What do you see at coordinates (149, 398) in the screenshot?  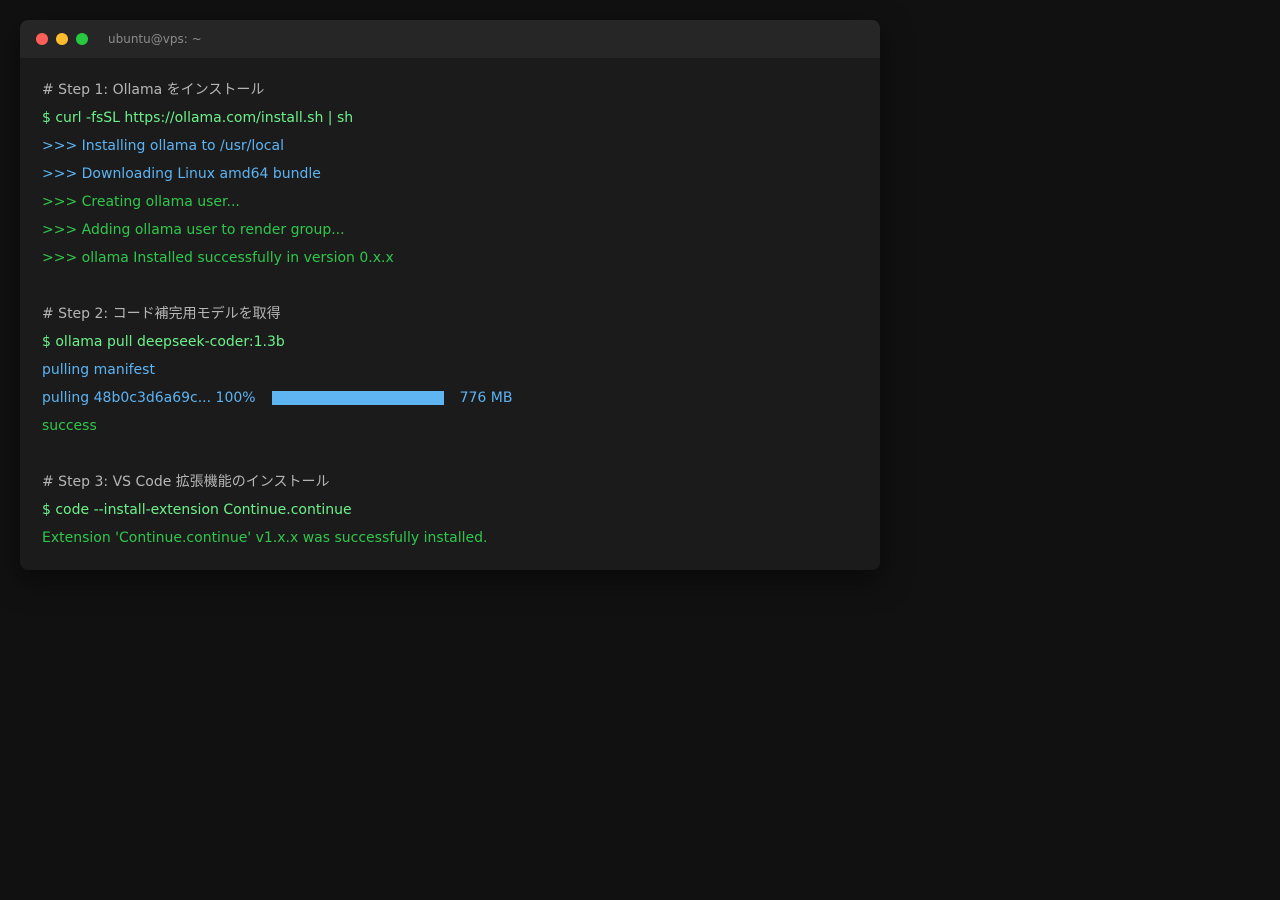 I see `pulling-layer-label: pulling 48b0c3d6a69c... 100%` at bounding box center [149, 398].